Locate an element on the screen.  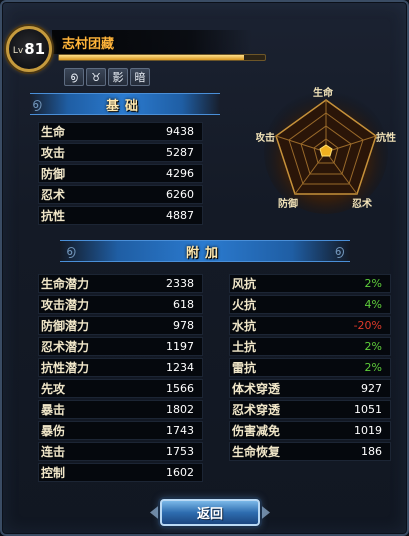
stat-value: 4% is located at coordinates (373, 304).